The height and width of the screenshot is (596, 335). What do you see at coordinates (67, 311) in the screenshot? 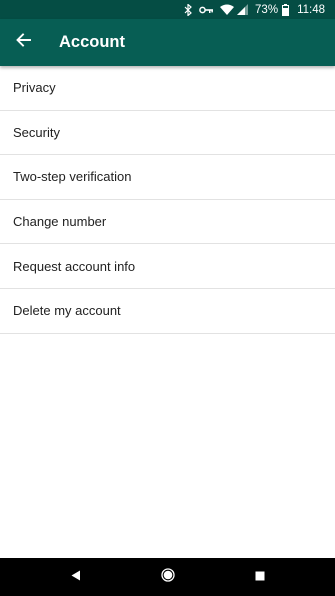
I see `menu-item-label: Delete my account` at bounding box center [67, 311].